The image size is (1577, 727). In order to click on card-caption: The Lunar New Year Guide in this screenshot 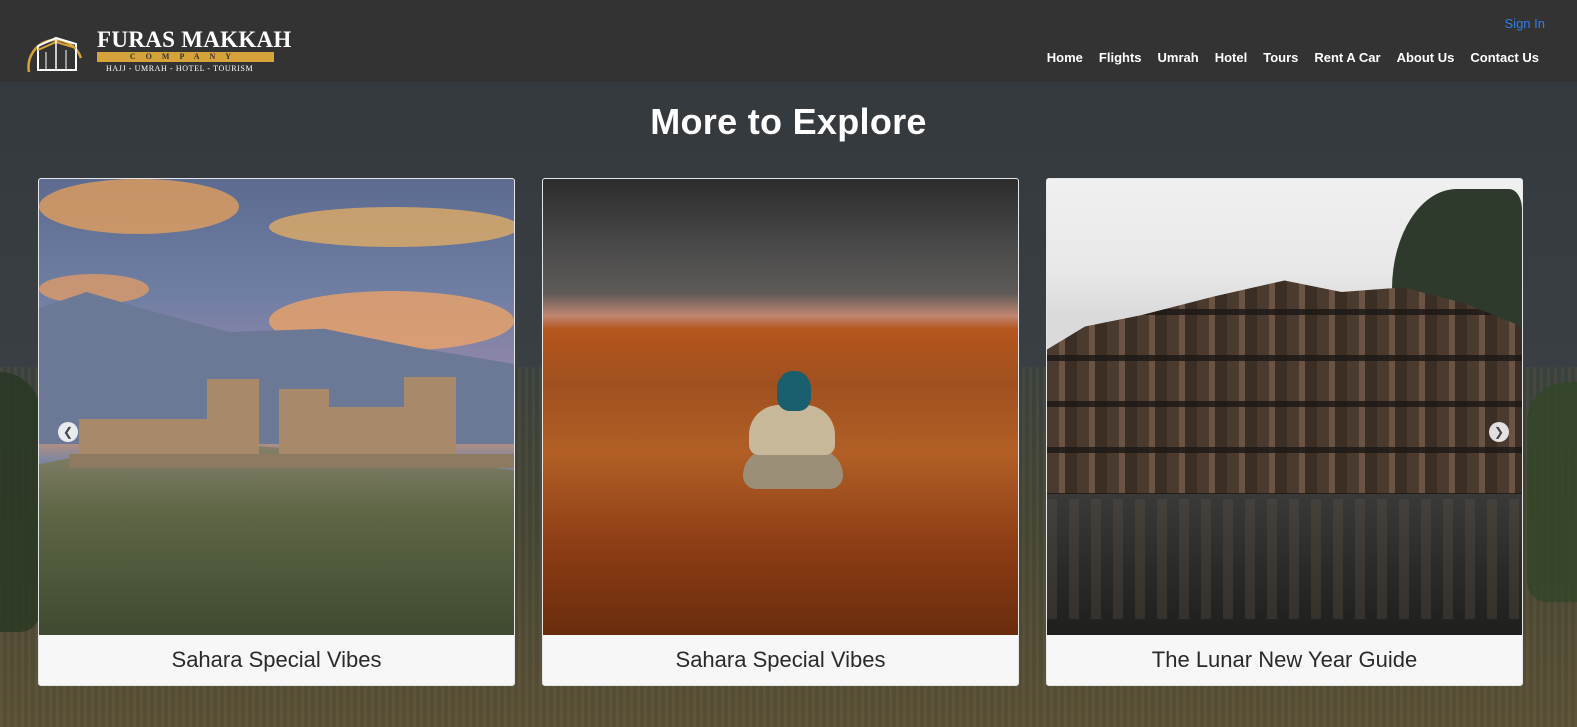, I will do `click(1284, 660)`.